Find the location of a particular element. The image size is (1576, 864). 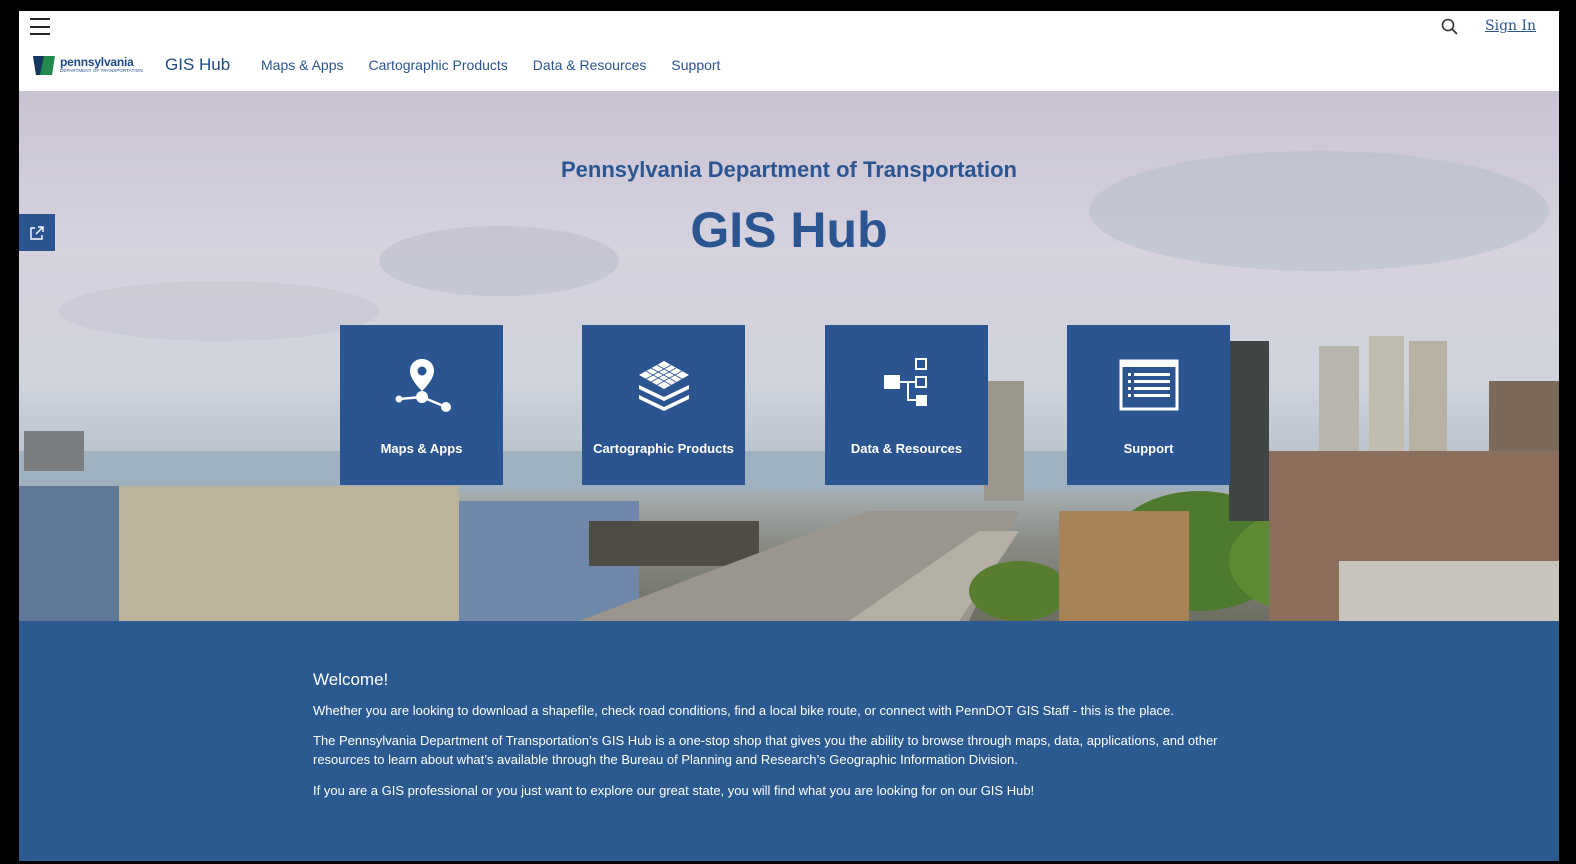

tile-cartographic-products: Cartographic Products is located at coordinates (663, 405).